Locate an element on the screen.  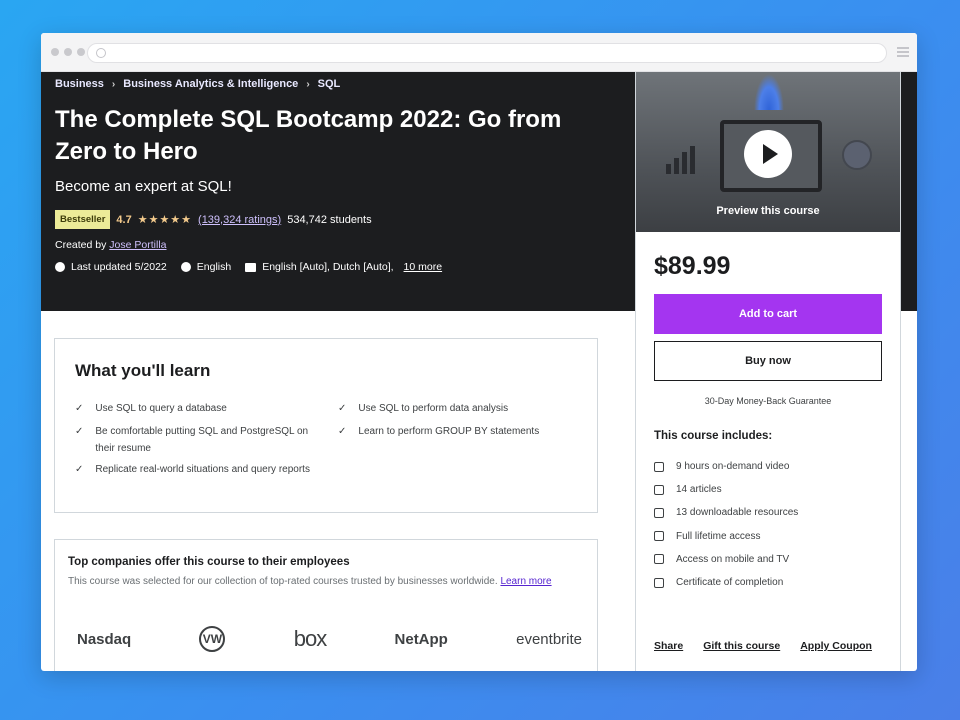
company-logos: Nasdaq VW box NetApp eventbrite is located at coordinates (329, 639).